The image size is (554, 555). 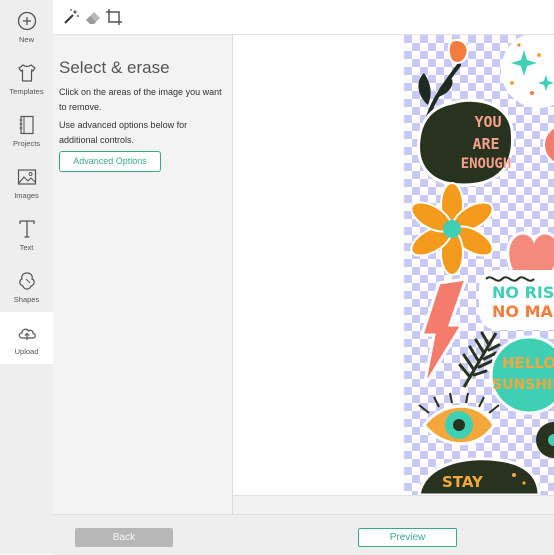 I want to click on plus-circle-icon, so click(x=26, y=21).